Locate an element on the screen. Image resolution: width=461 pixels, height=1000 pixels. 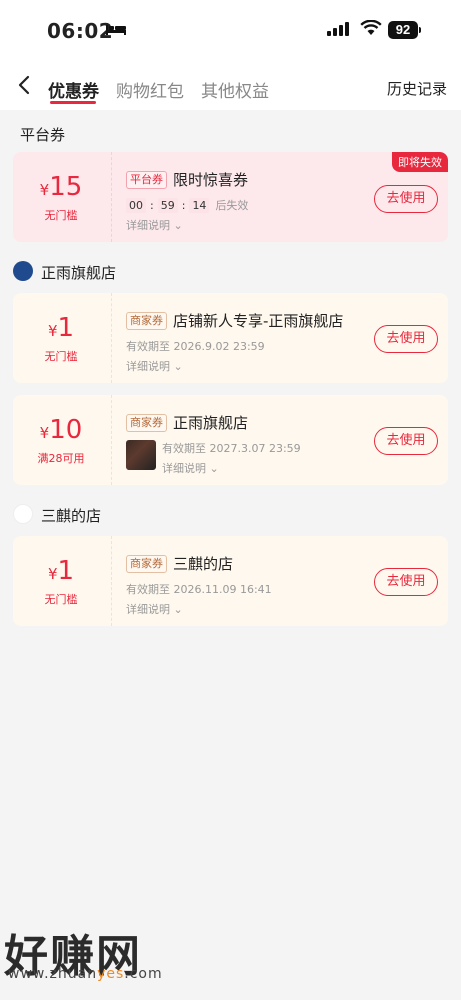
status-time: 06:02 is located at coordinates (80, 31).